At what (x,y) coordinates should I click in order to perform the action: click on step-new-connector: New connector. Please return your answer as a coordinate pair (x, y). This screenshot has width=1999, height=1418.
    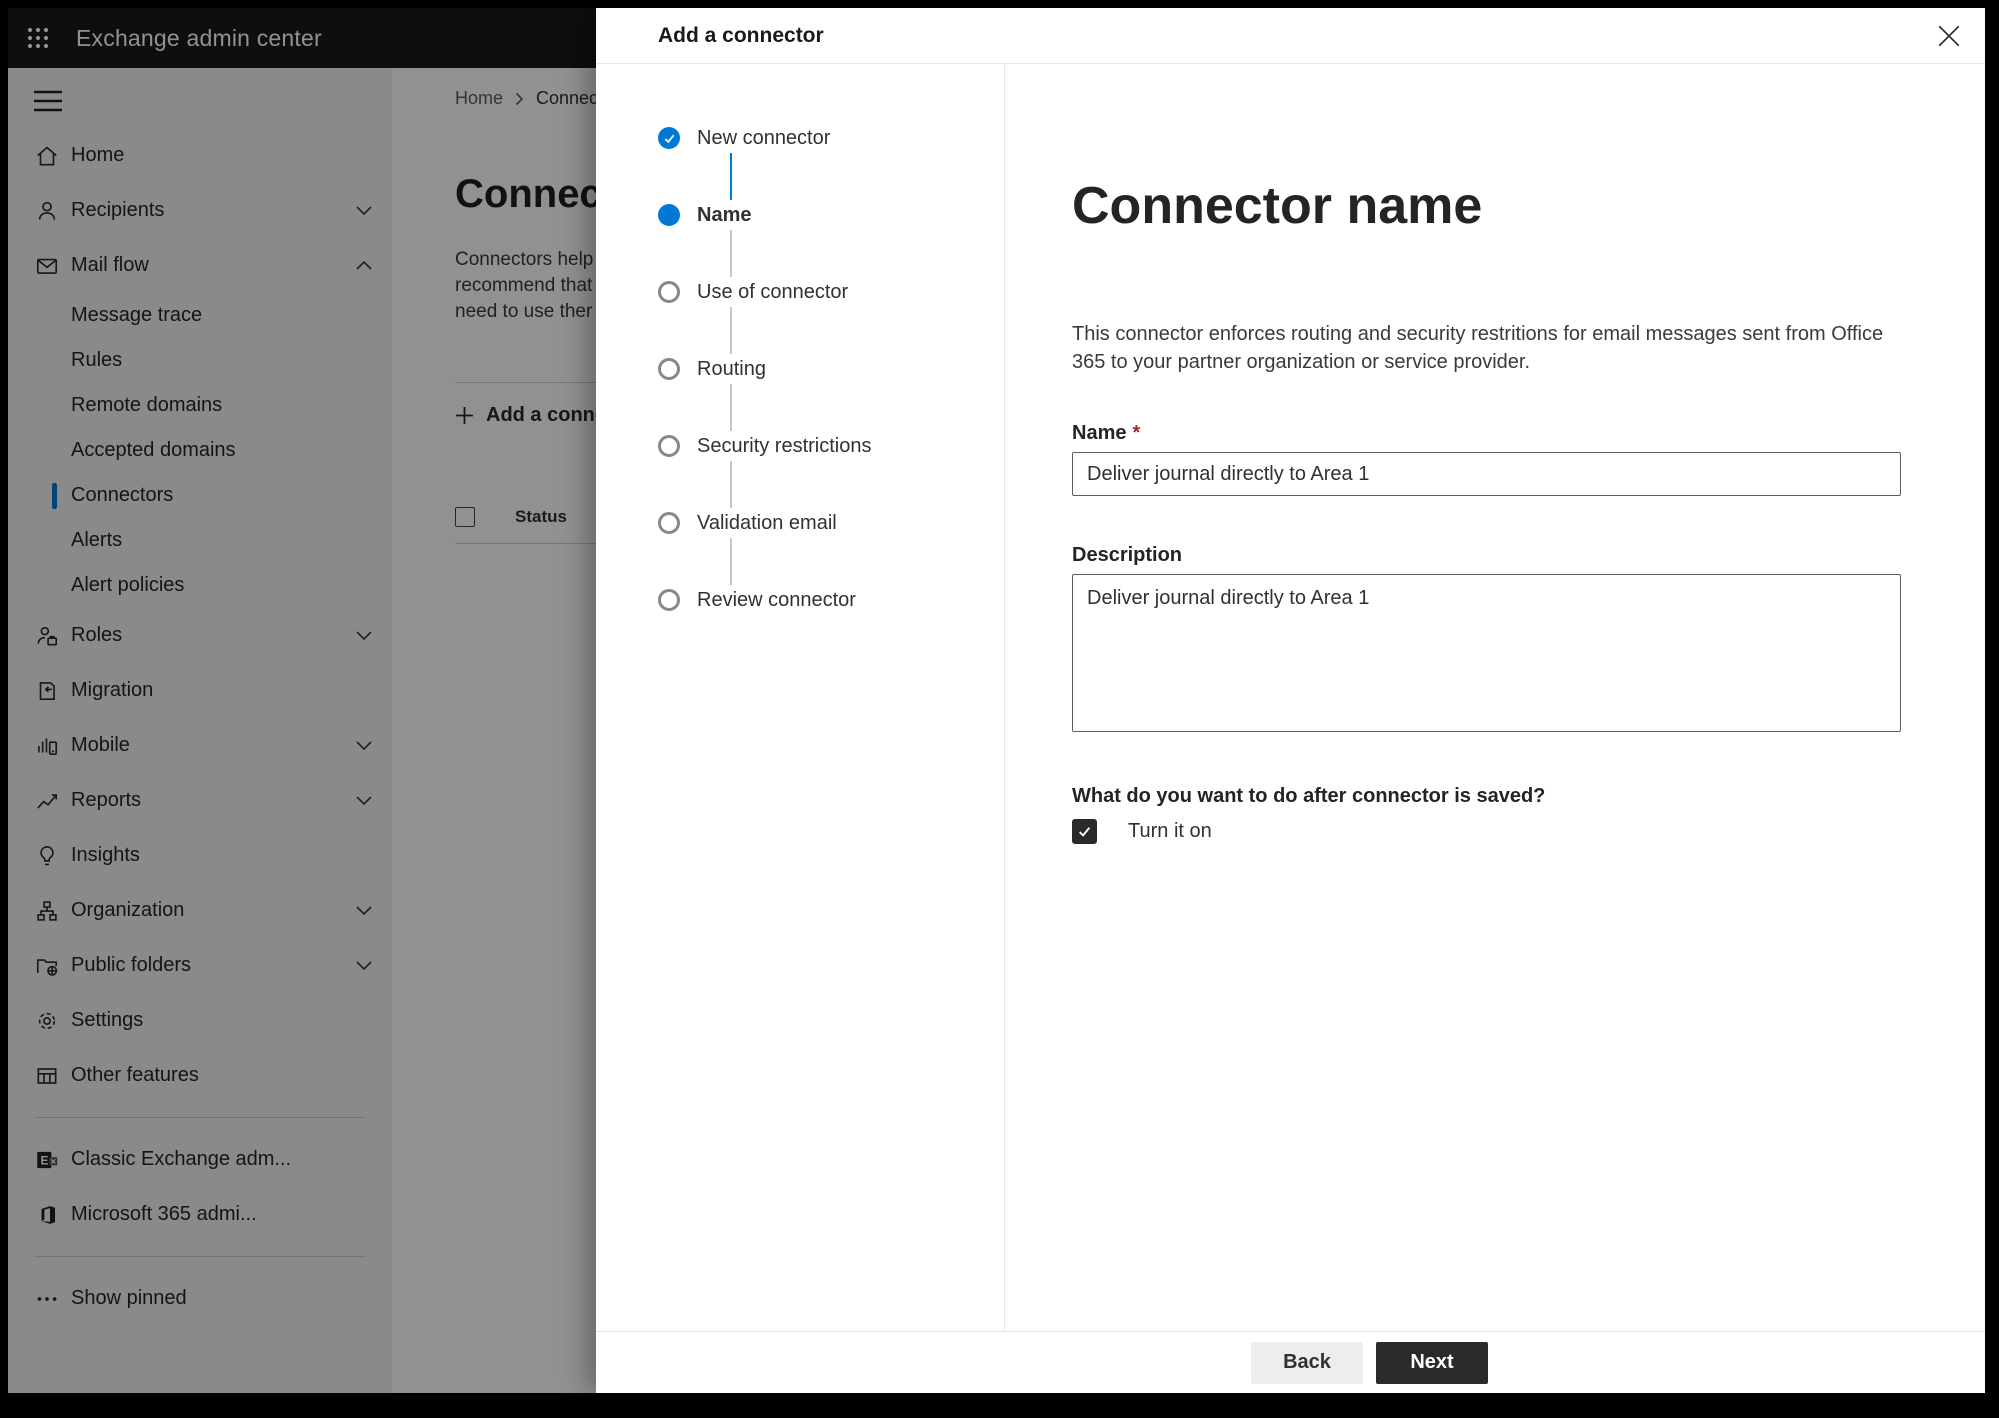
    Looking at the image, I should click on (831, 138).